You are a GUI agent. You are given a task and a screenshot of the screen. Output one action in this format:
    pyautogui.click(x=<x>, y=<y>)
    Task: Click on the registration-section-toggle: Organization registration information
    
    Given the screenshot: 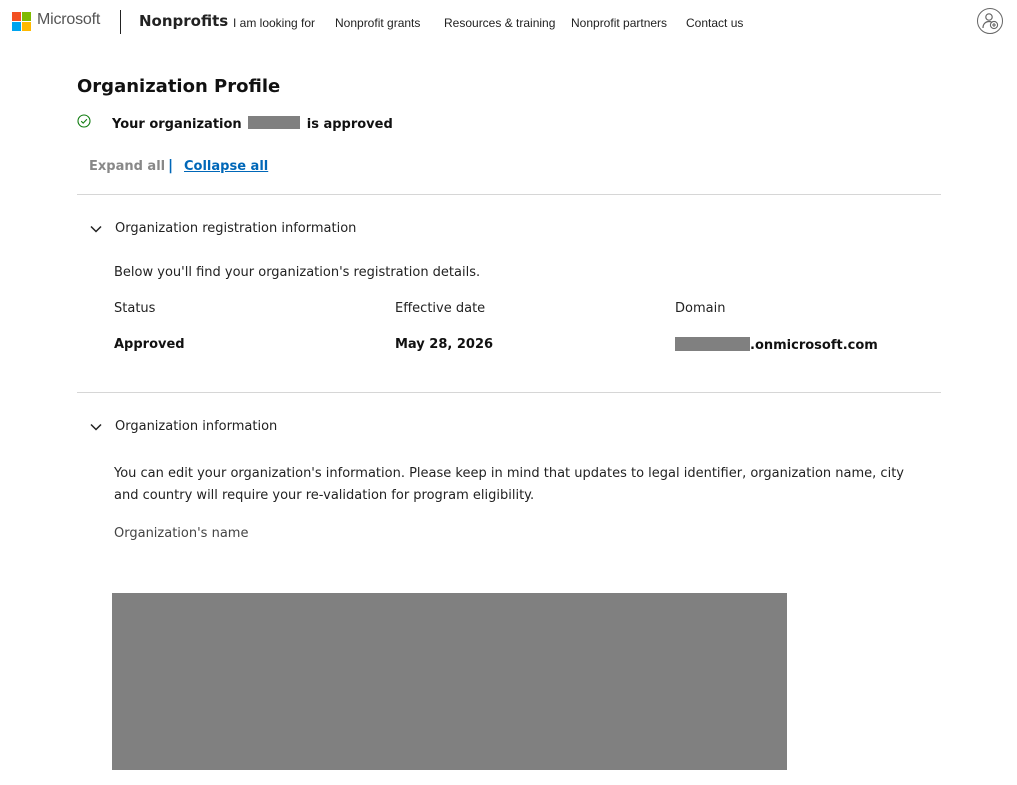 What is the action you would take?
    pyautogui.click(x=235, y=228)
    